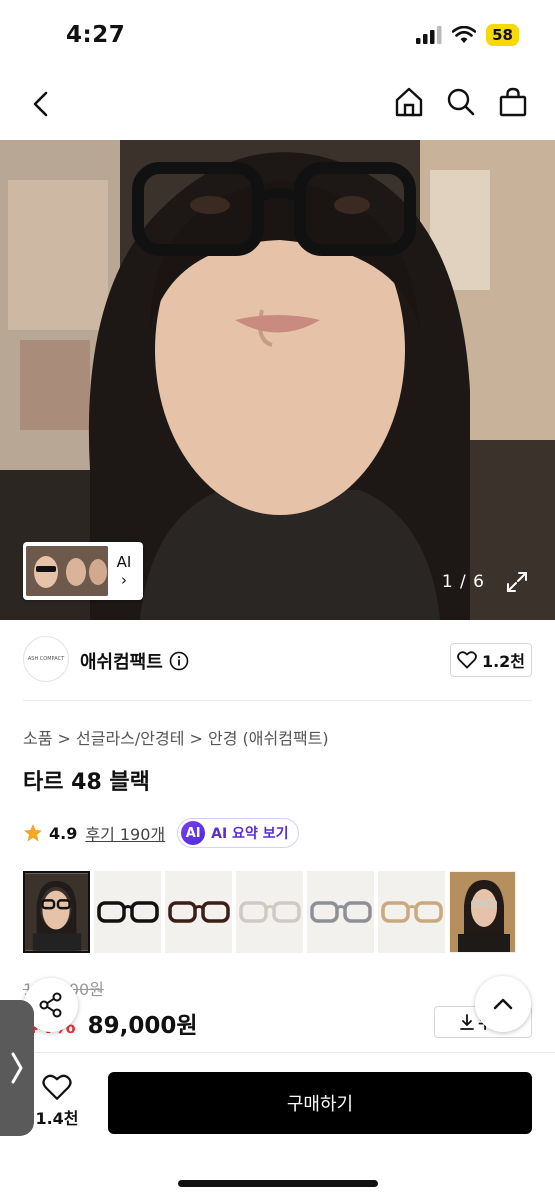  I want to click on thumbnail-strip, so click(269, 912).